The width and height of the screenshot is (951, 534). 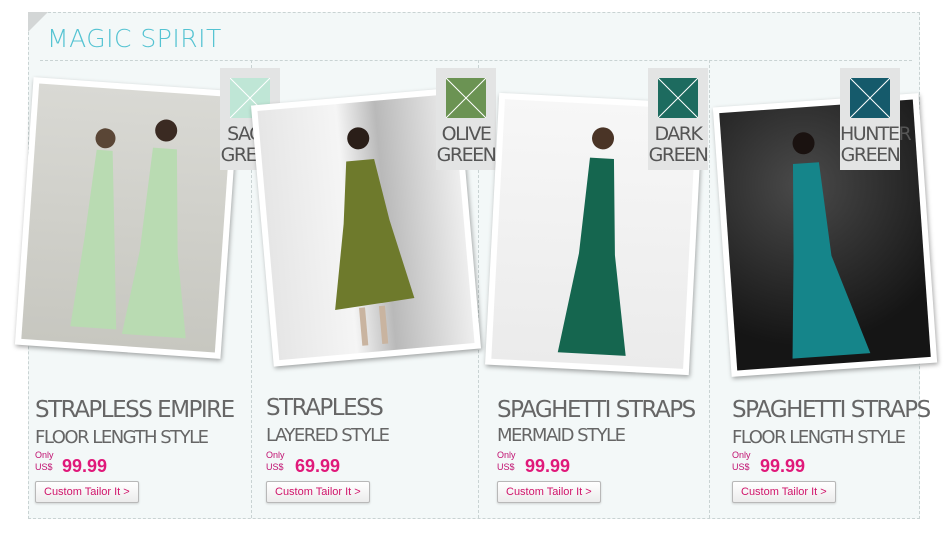 I want to click on color-tag: HUNTER GREEN, so click(x=876, y=119).